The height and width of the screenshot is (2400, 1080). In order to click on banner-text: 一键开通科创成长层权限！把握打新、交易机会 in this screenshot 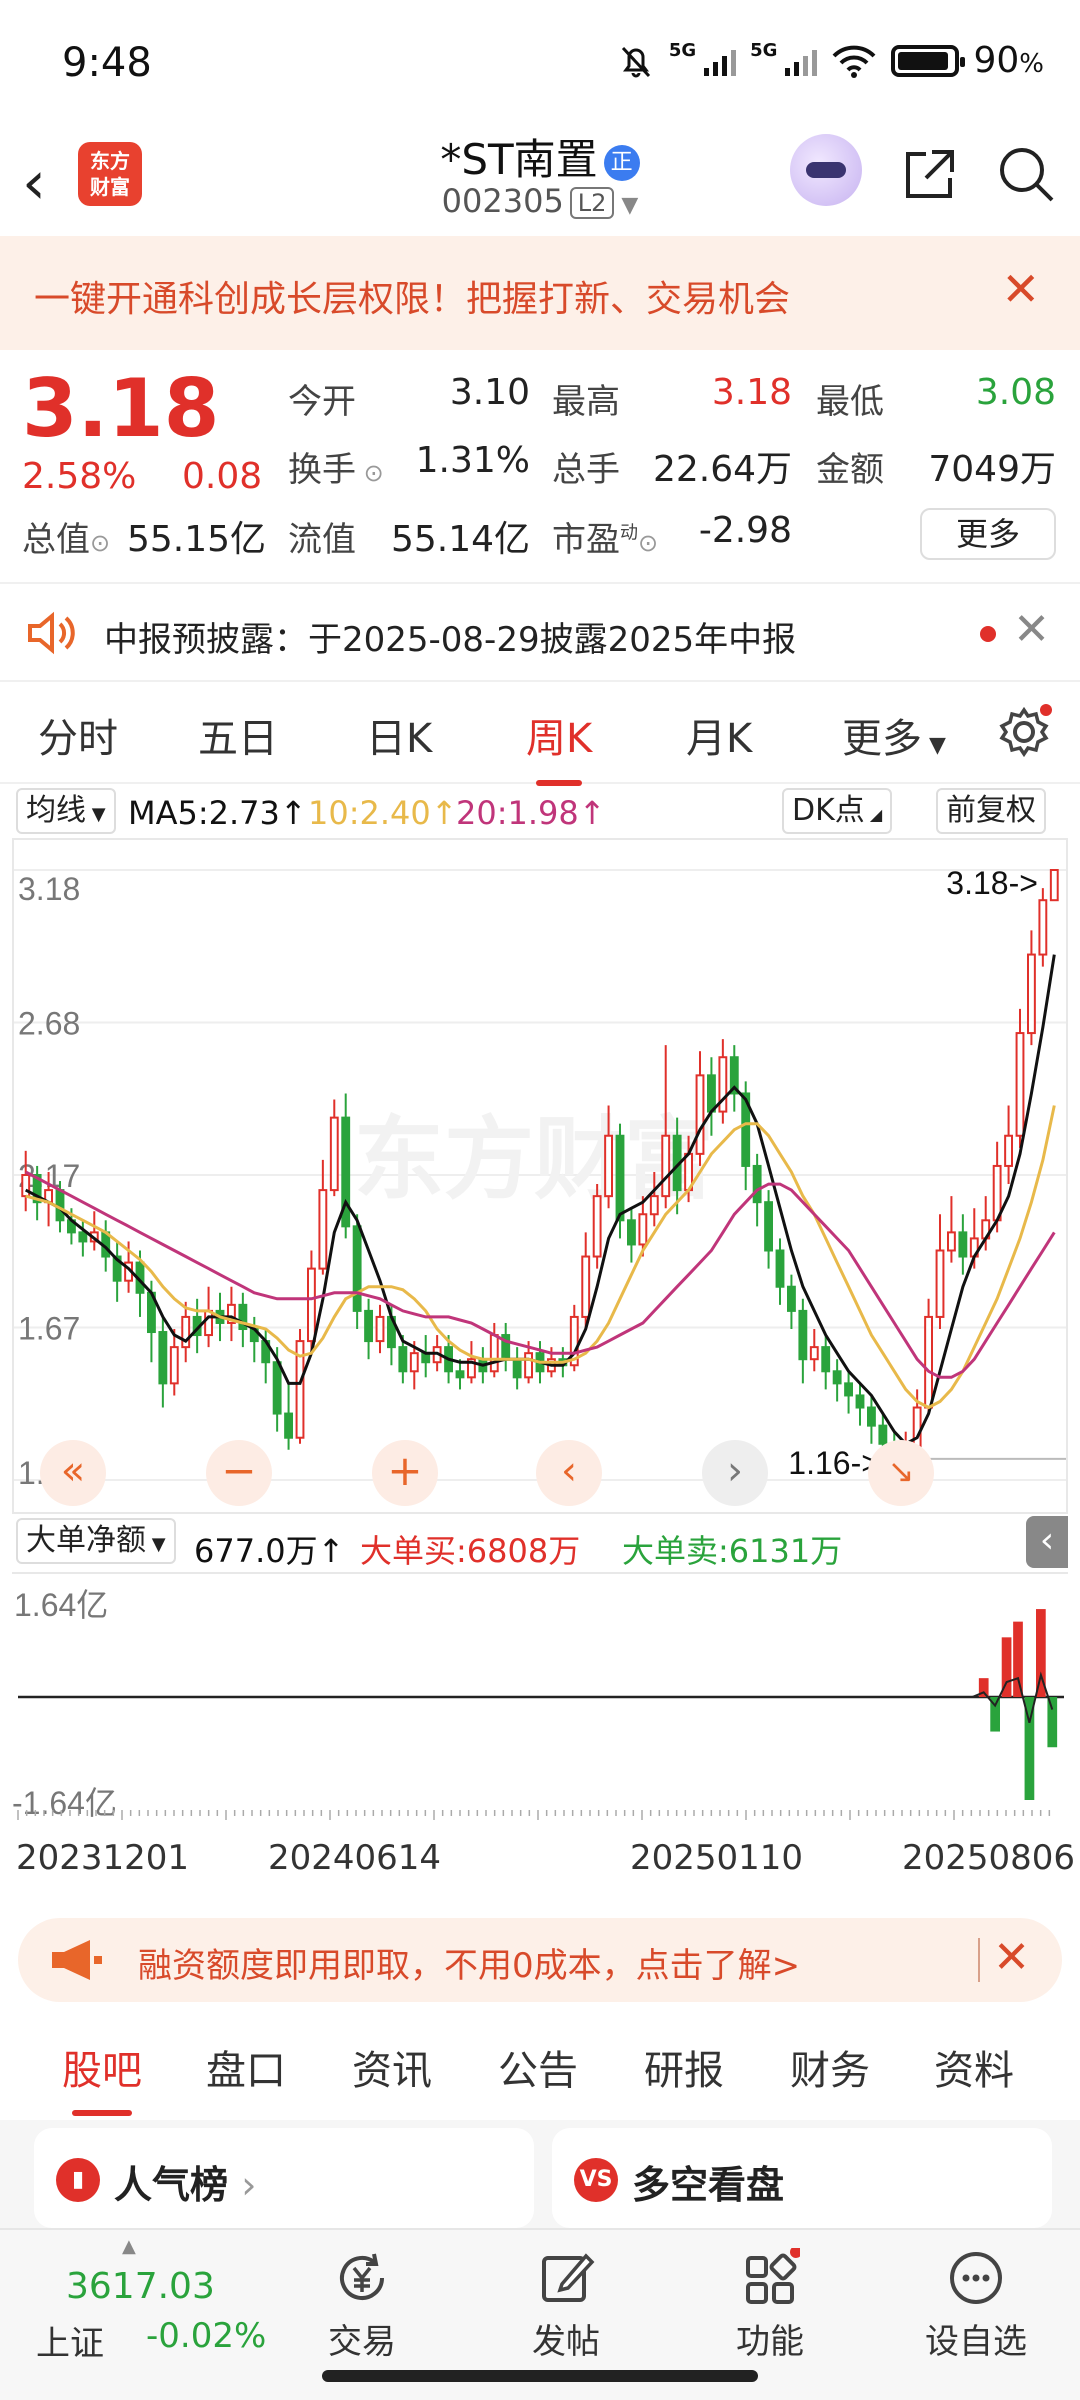, I will do `click(412, 299)`.